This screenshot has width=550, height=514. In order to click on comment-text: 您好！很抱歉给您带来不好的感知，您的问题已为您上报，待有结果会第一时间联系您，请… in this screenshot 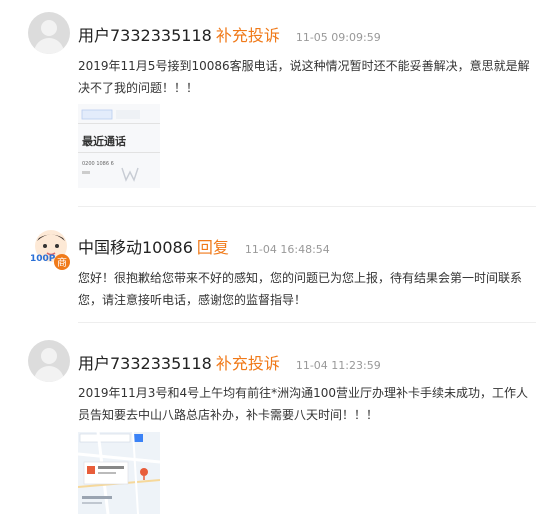, I will do `click(300, 289)`.